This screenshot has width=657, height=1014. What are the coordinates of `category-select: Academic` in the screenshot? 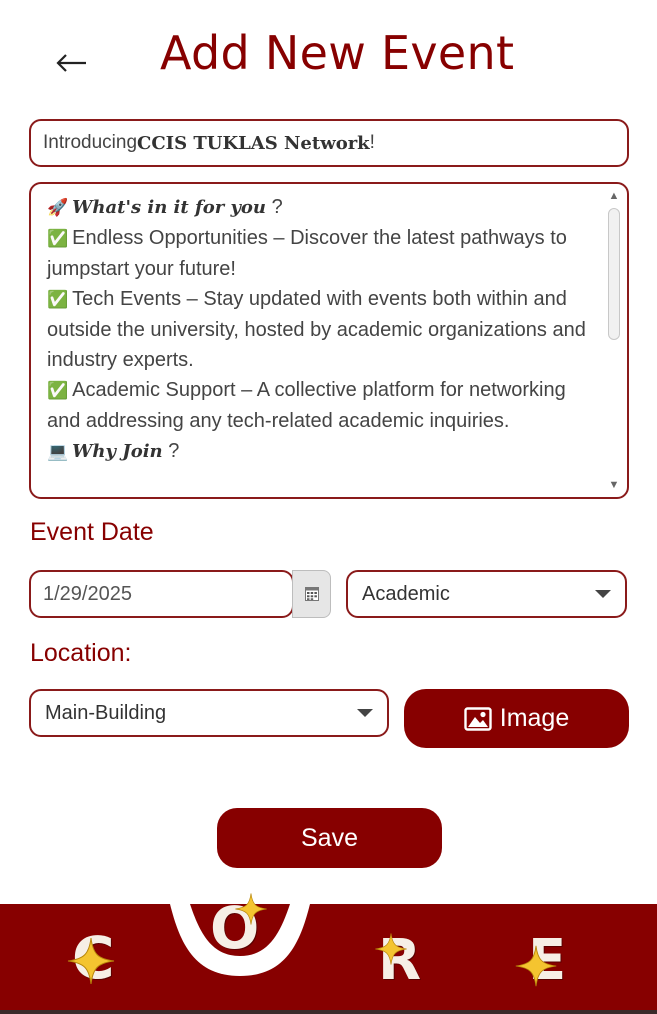 It's located at (486, 594).